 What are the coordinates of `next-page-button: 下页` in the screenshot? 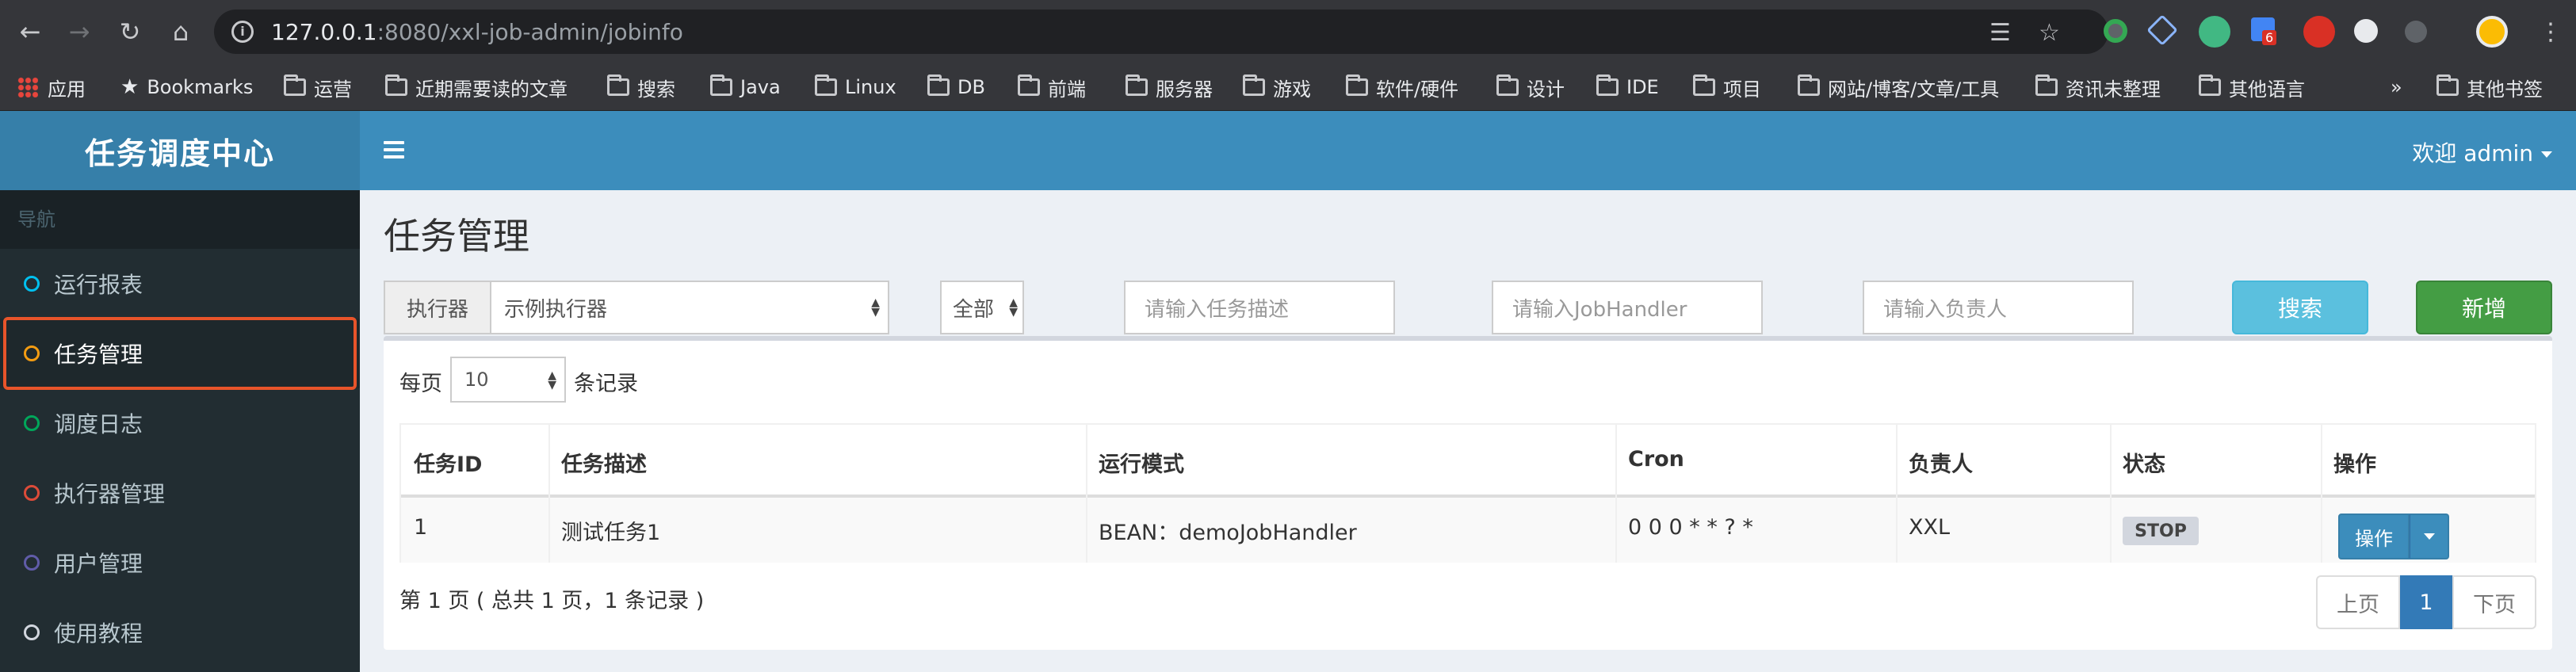 It's located at (2494, 602).